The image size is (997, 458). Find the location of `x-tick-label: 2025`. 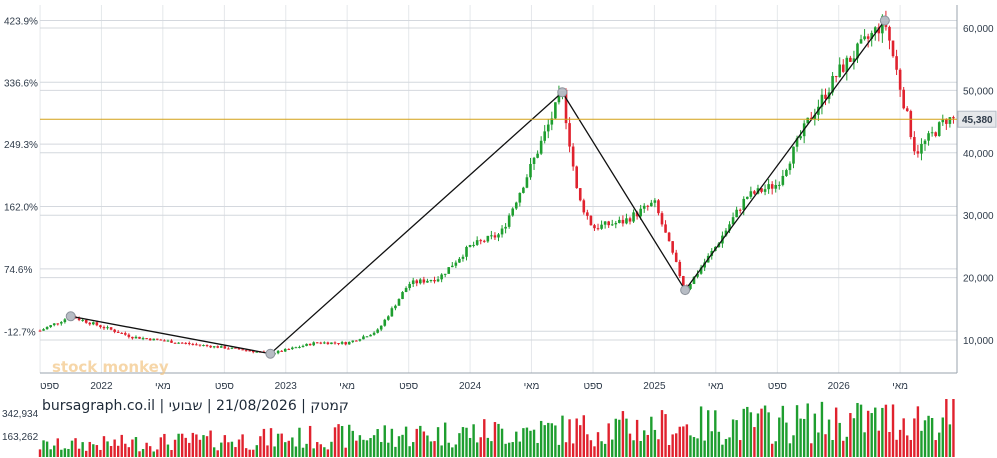

x-tick-label: 2025 is located at coordinates (654, 386).